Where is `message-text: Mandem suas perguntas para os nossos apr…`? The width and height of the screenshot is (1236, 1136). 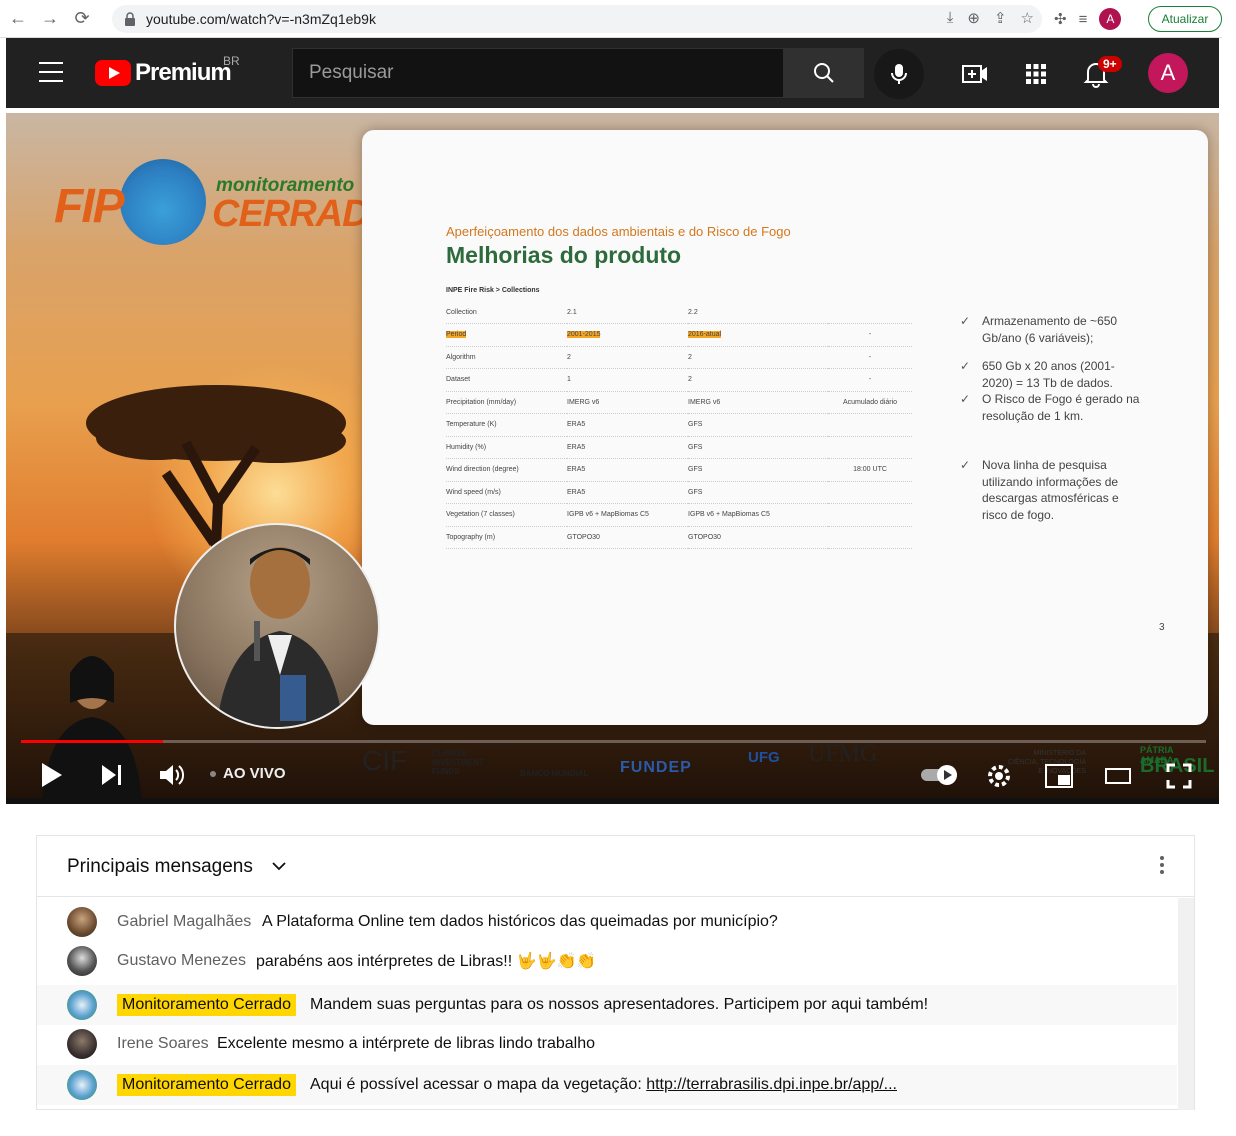 message-text: Mandem suas perguntas para os nossos apr… is located at coordinates (619, 1004).